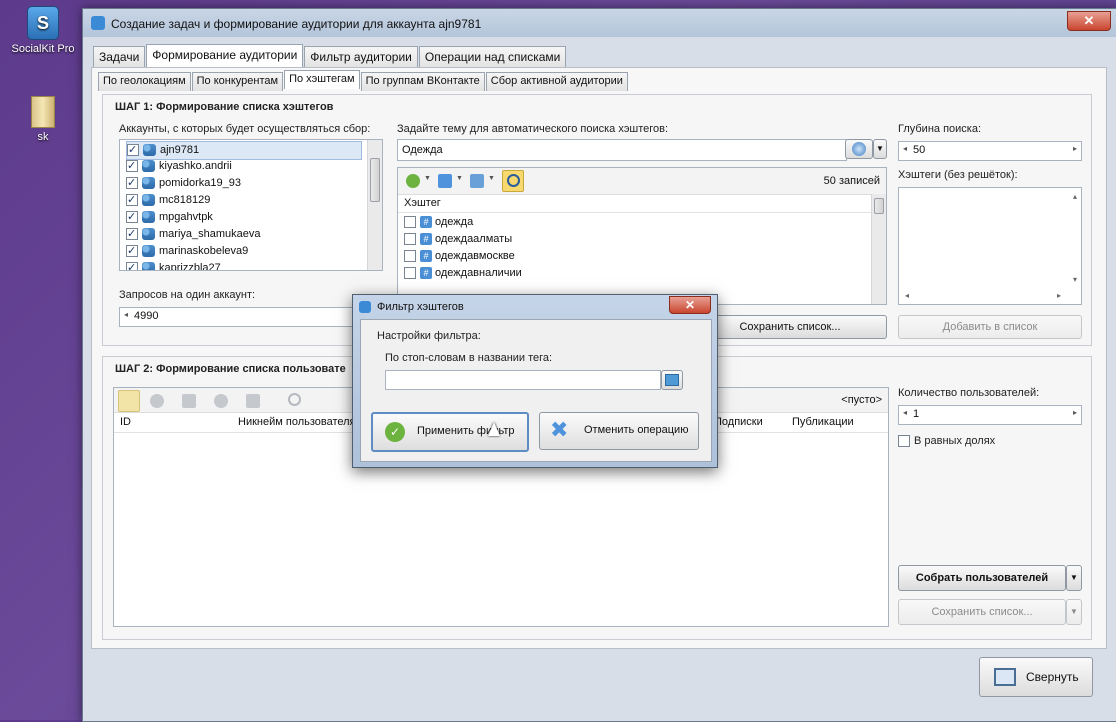 This screenshot has width=1116, height=722. I want to click on hashtag-header: Хэштег, so click(642, 203).